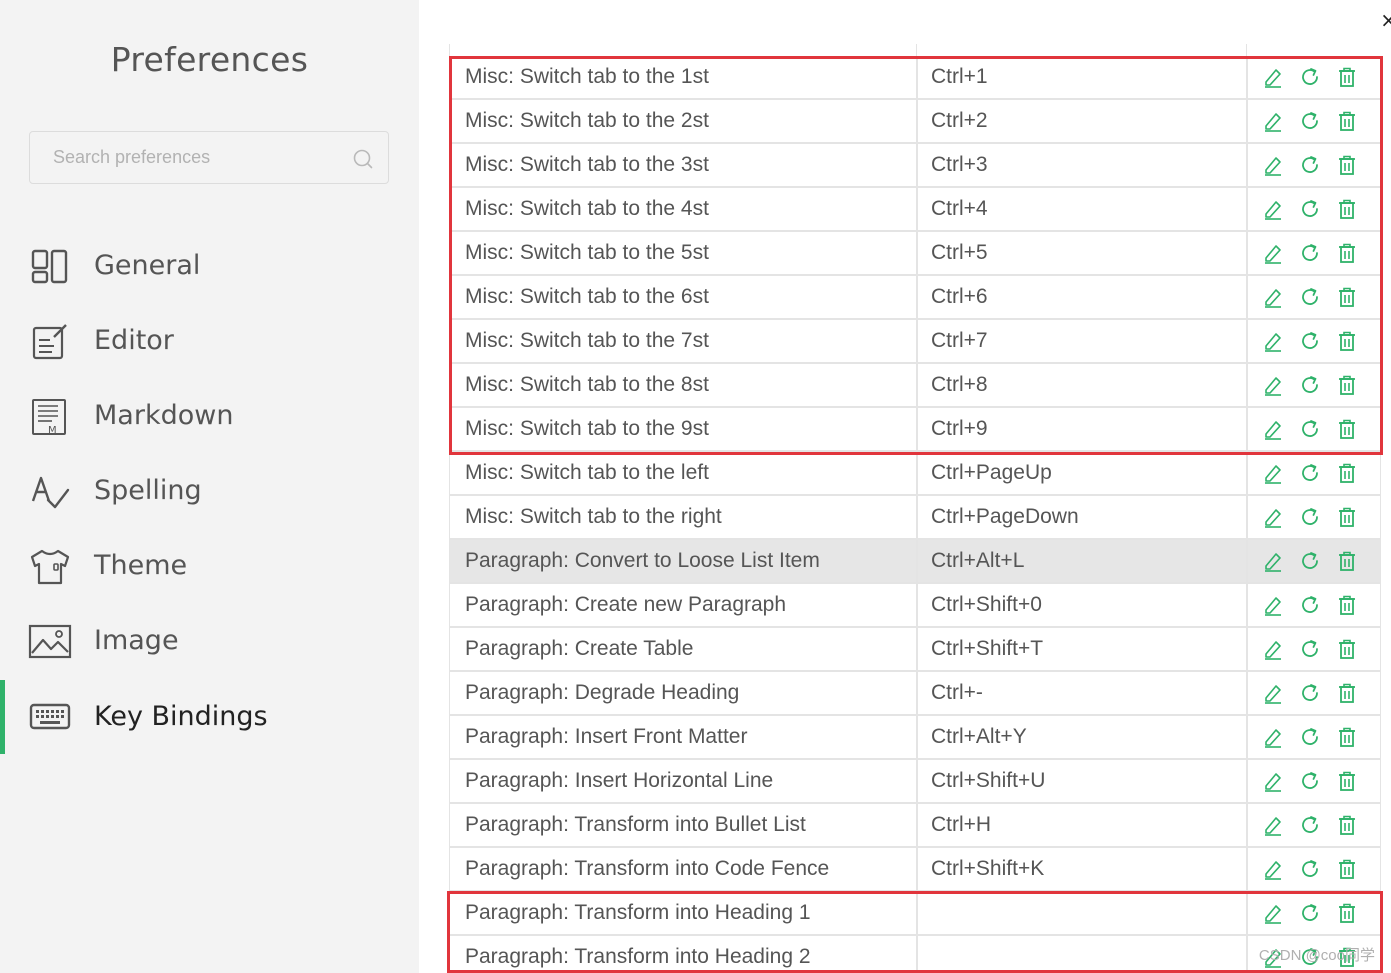 Image resolution: width=1391 pixels, height=973 pixels. Describe the element at coordinates (587, 164) in the screenshot. I see `binding-description: Misc: Switch tab to the 3st` at that location.